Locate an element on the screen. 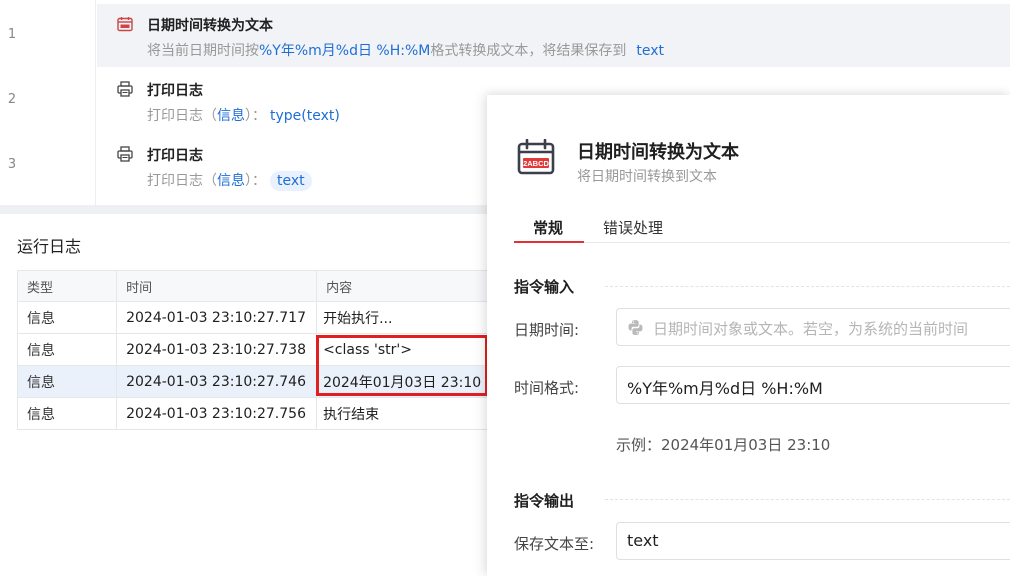  step-description: 打印日志（信息）： type(text) is located at coordinates (243, 115).